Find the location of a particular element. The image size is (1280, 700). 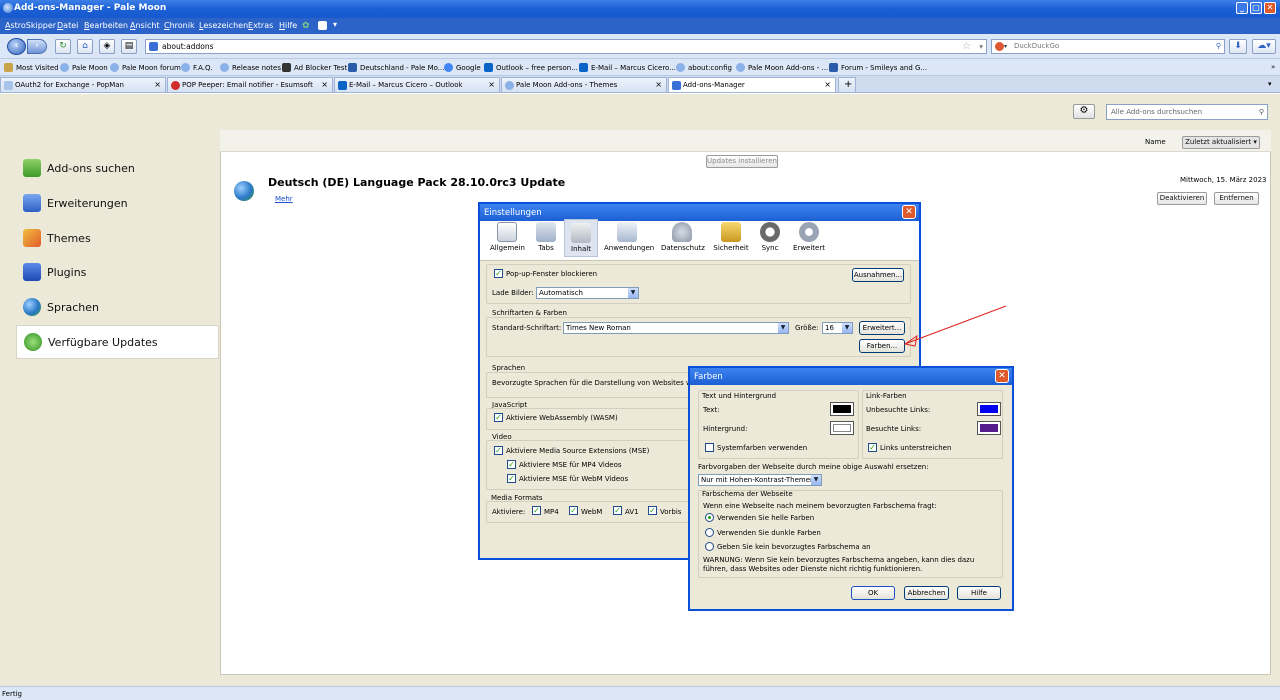

bookmark-pale-moon-forum: Pale Moon forum is located at coordinates (145, 67).